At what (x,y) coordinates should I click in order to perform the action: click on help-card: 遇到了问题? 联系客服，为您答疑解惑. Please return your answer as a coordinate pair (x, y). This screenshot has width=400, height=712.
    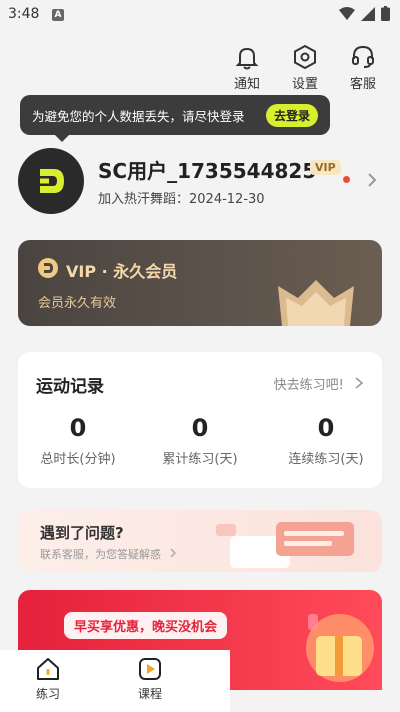
    Looking at the image, I should click on (200, 541).